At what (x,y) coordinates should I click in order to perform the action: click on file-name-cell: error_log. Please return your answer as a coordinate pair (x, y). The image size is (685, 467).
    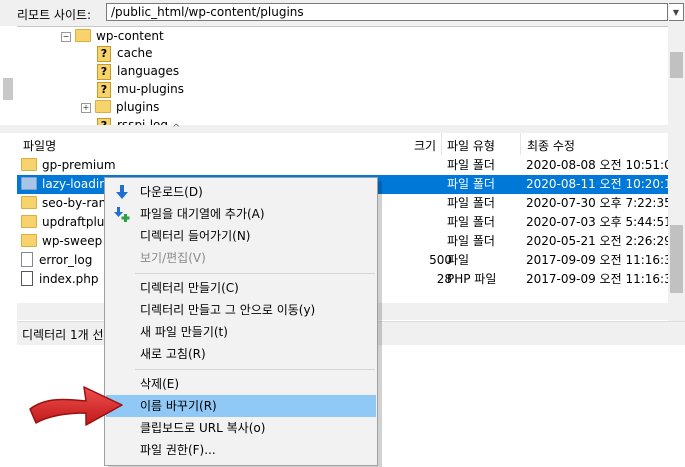
    Looking at the image, I should click on (56, 260).